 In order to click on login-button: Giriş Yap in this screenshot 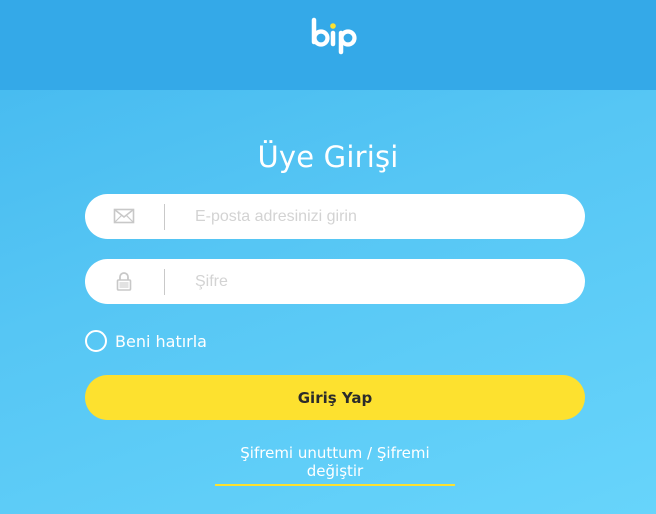, I will do `click(335, 397)`.